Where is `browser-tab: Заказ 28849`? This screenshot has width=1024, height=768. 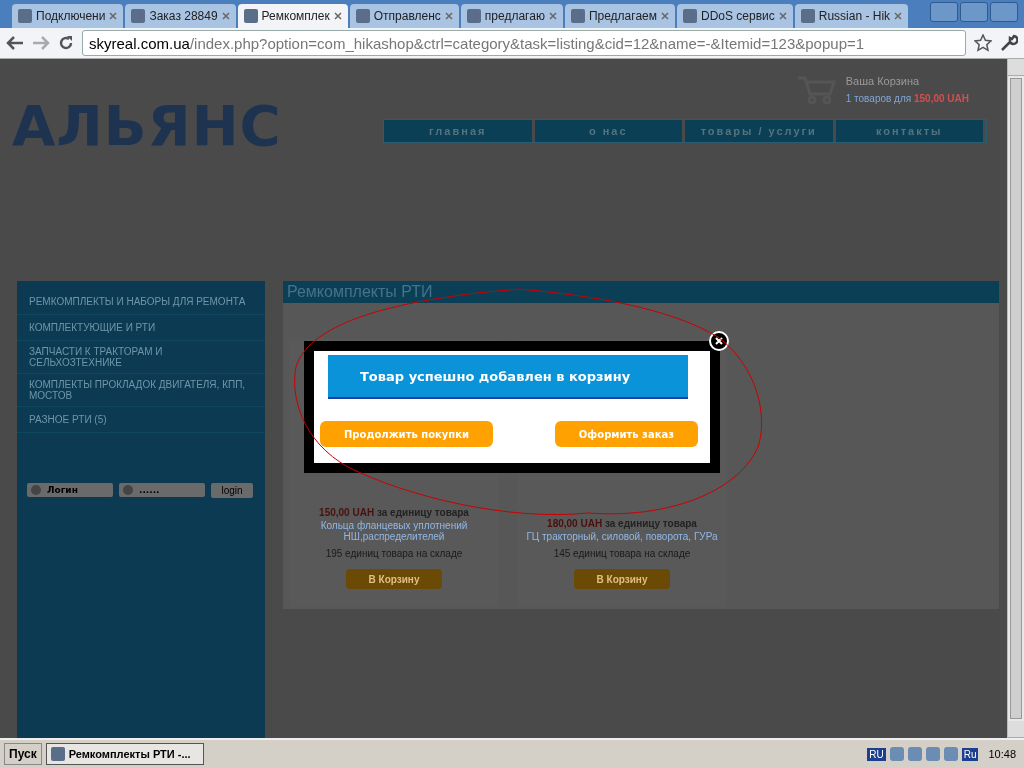
browser-tab: Заказ 28849 is located at coordinates (180, 16).